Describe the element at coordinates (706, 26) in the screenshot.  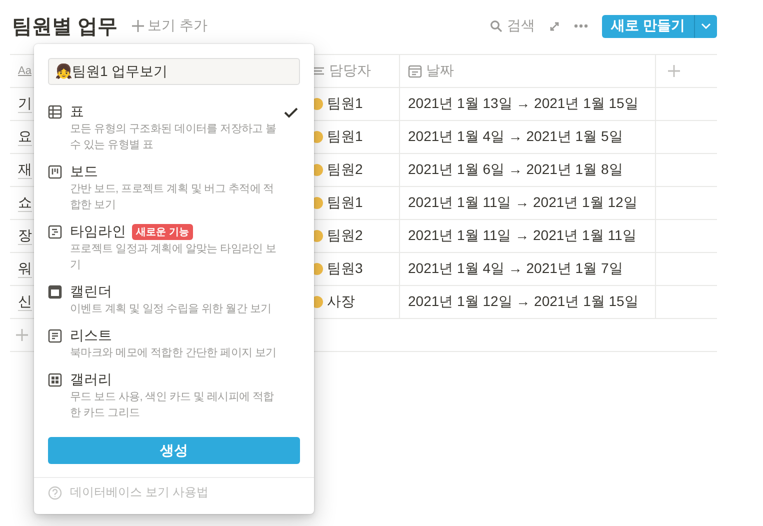
I see `chevron-down-icon` at that location.